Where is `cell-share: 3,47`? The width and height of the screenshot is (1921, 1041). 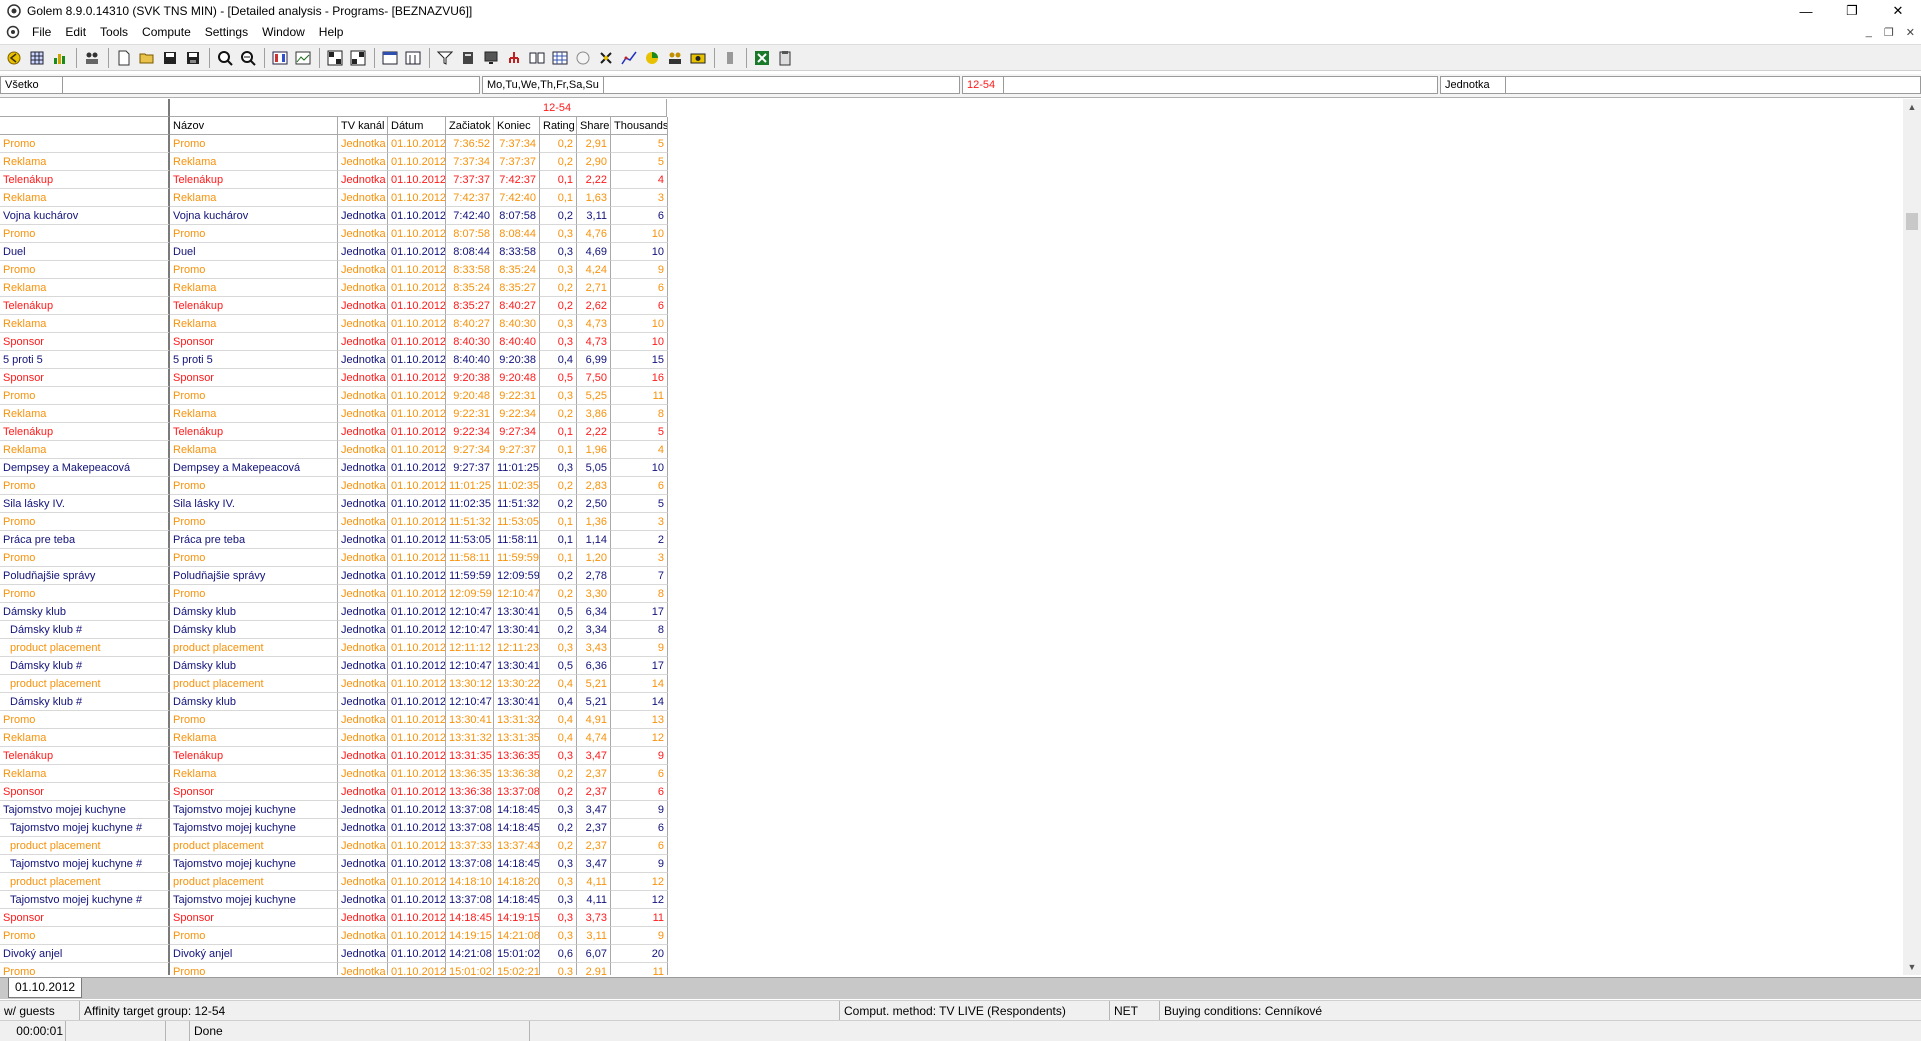 cell-share: 3,47 is located at coordinates (594, 756).